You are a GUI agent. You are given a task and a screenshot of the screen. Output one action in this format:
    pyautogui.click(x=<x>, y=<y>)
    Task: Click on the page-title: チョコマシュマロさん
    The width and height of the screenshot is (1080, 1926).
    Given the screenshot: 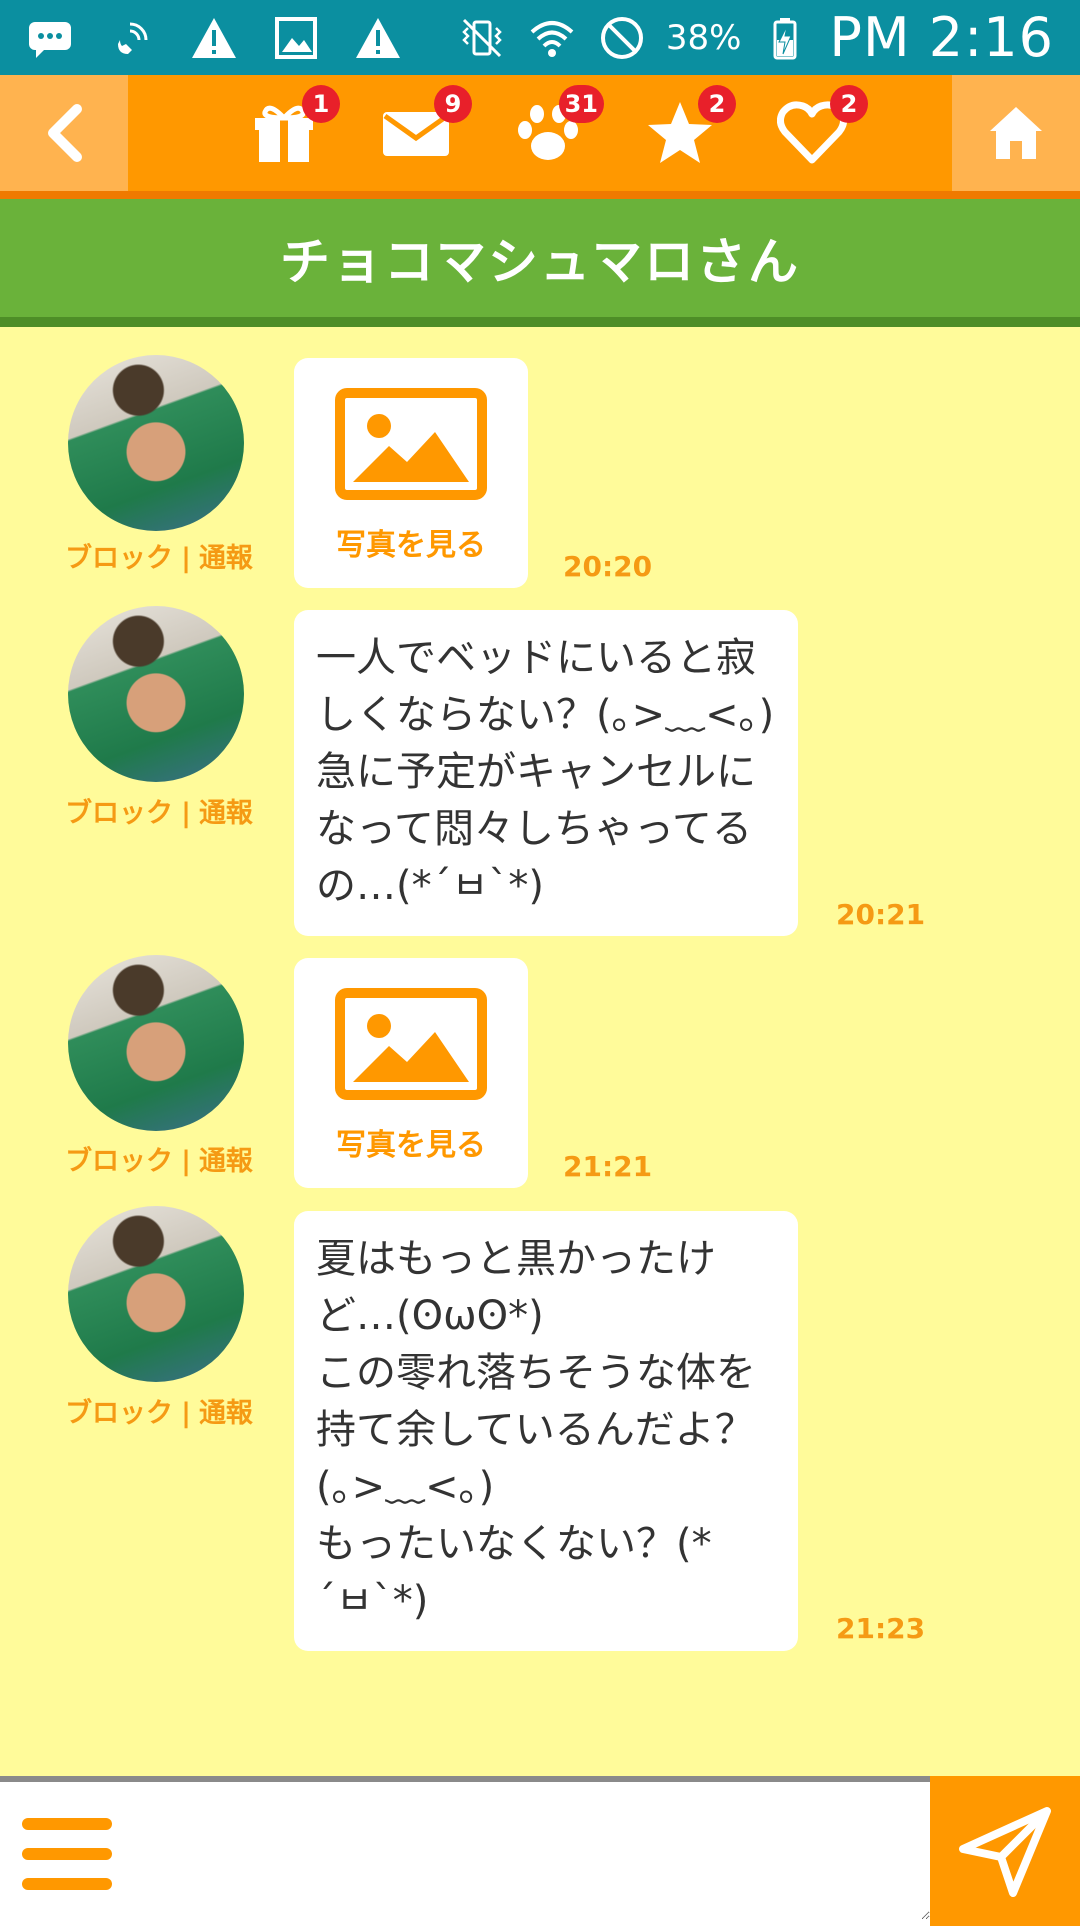 What is the action you would take?
    pyautogui.click(x=540, y=262)
    